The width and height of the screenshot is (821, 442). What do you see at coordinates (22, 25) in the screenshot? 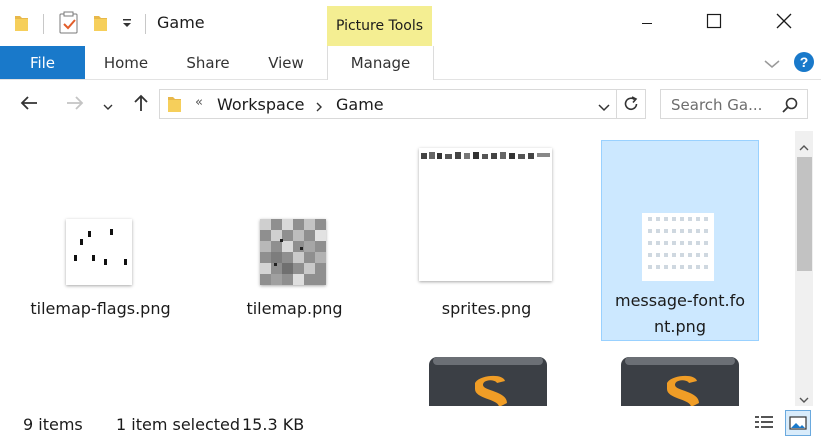
I see `folder-icon` at bounding box center [22, 25].